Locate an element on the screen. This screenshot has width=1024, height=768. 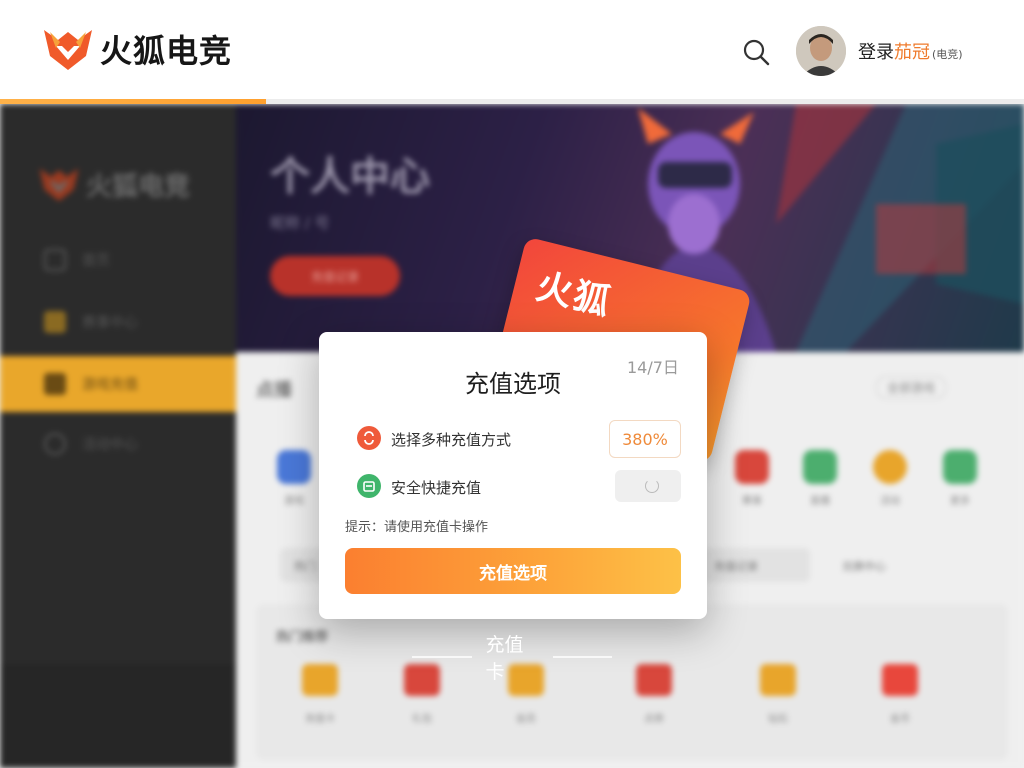
section-title: 点播 is located at coordinates (274, 390).